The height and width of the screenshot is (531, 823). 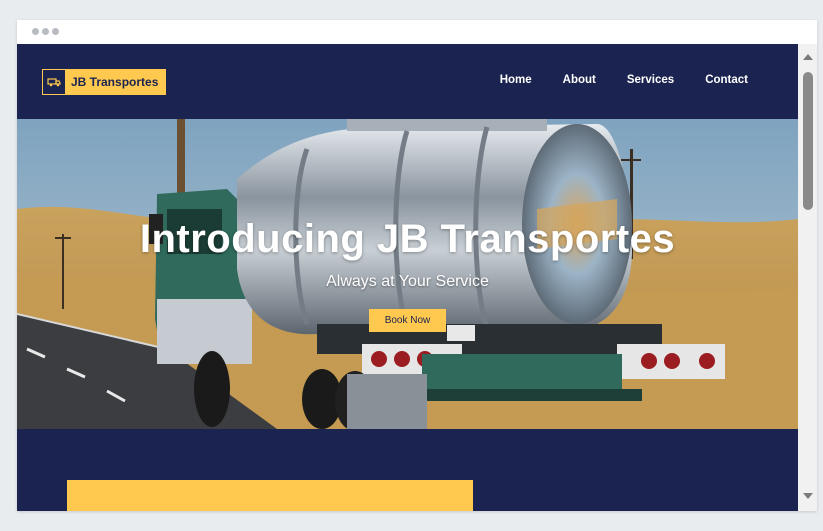 What do you see at coordinates (270, 495) in the screenshot?
I see `yellow-content-block` at bounding box center [270, 495].